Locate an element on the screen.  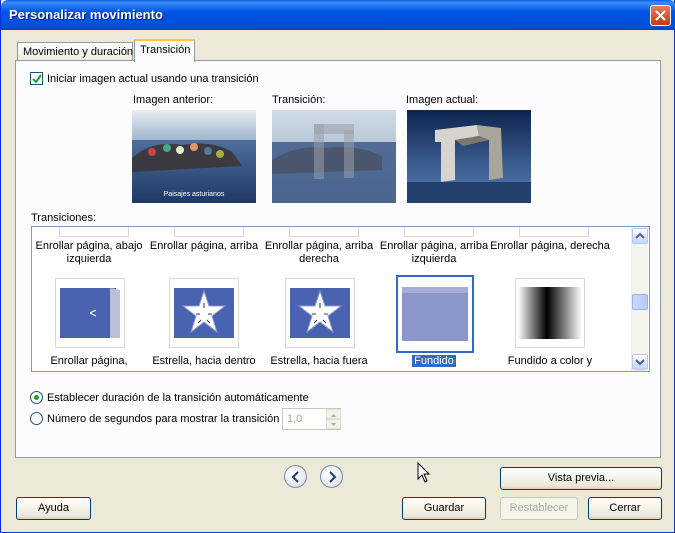
spinner-up-button is located at coordinates (333, 414).